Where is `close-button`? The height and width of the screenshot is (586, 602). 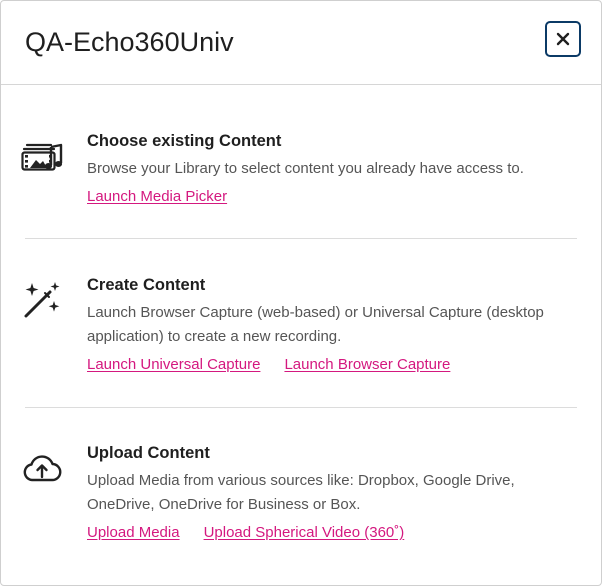 close-button is located at coordinates (563, 39).